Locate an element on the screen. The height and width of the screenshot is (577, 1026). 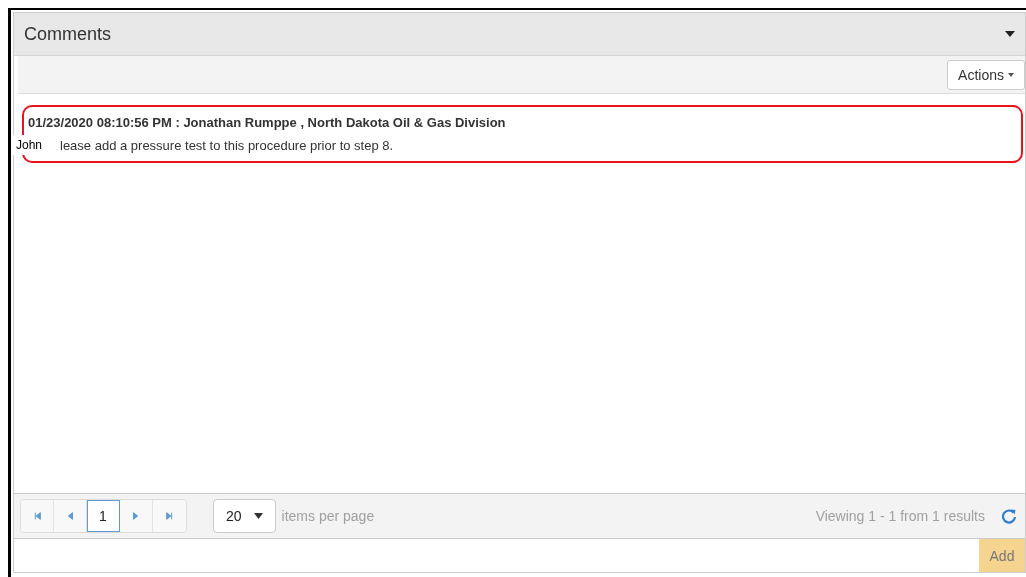
comment-text: lease add a pressure test to this procedure prior to step 8. is located at coordinates (227, 145).